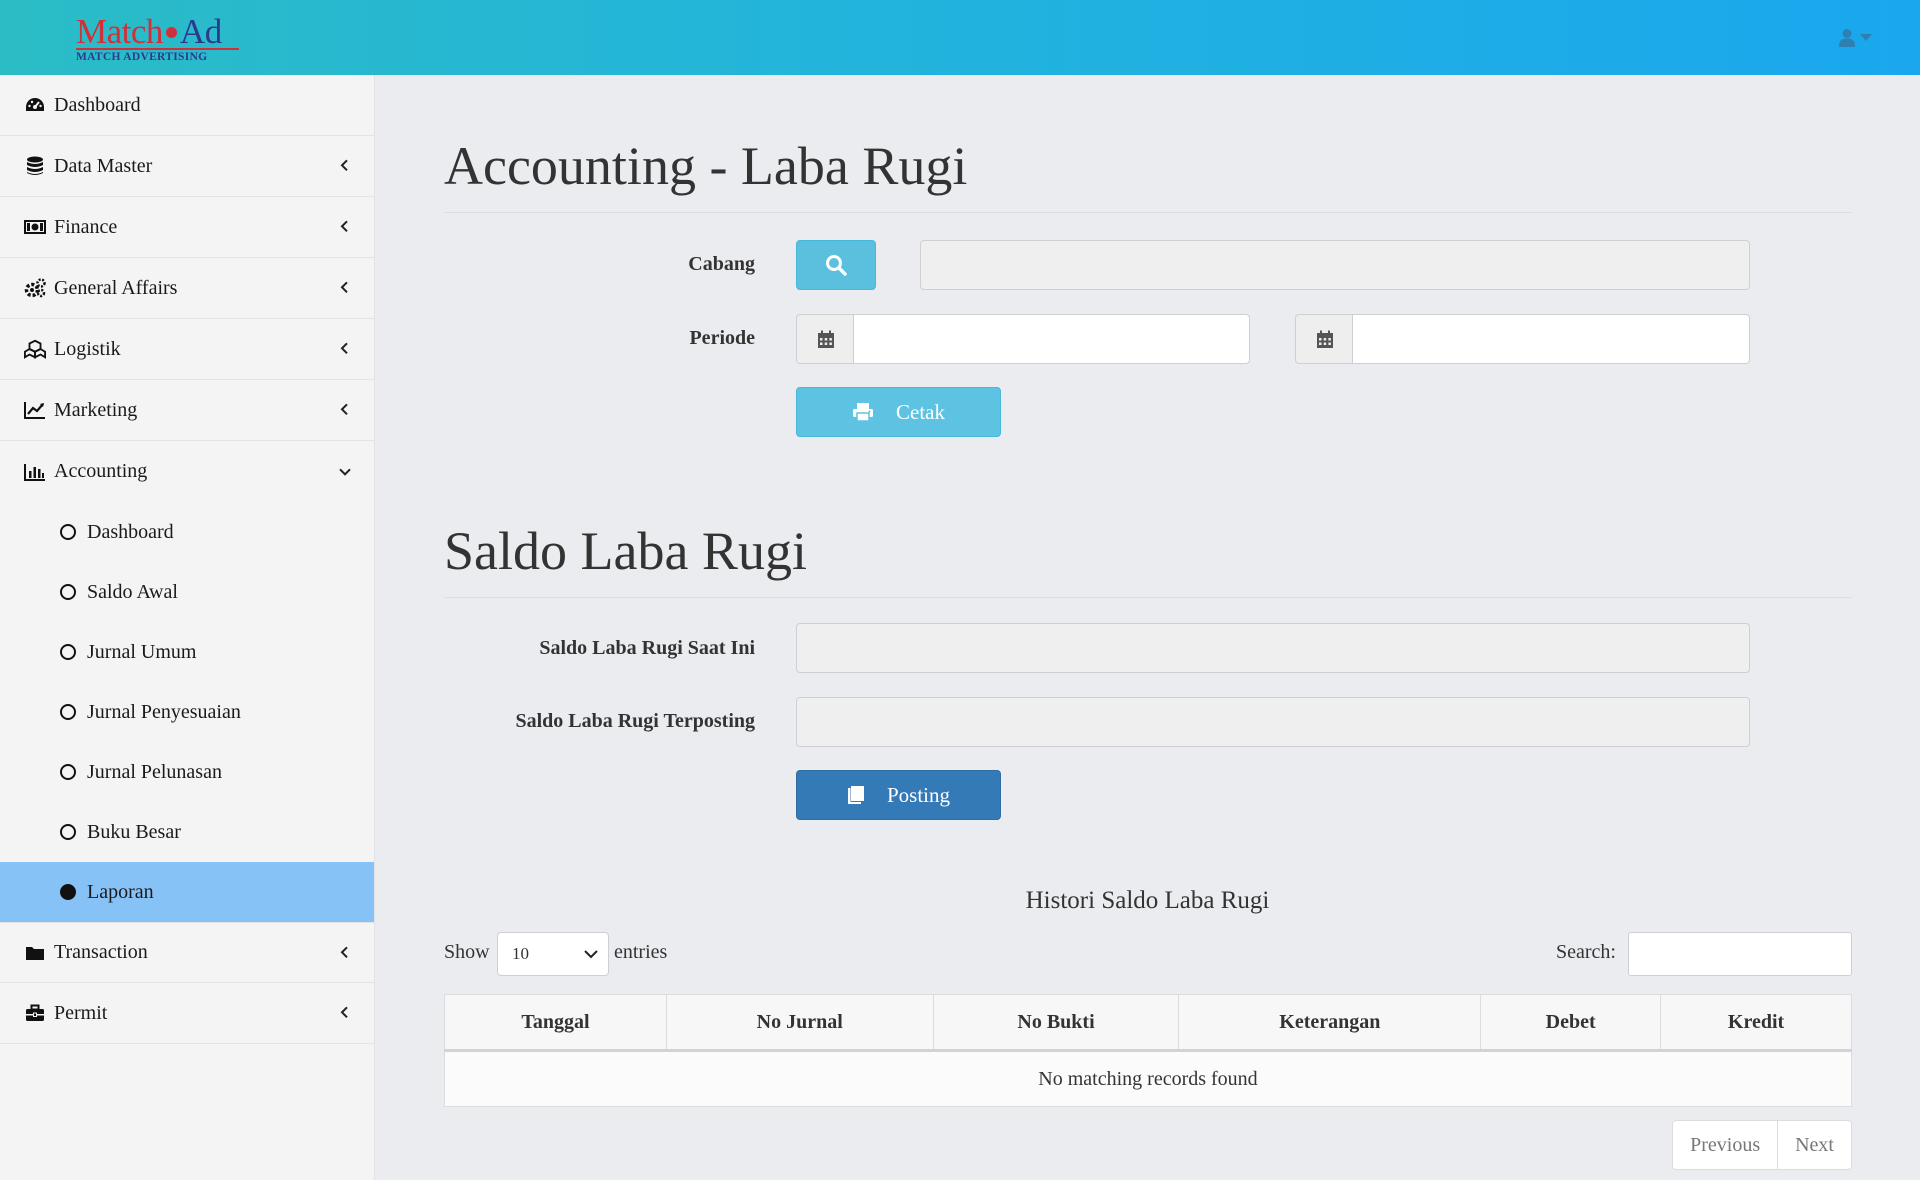 The image size is (1920, 1180). I want to click on pagination-previous: Previous, so click(1725, 1145).